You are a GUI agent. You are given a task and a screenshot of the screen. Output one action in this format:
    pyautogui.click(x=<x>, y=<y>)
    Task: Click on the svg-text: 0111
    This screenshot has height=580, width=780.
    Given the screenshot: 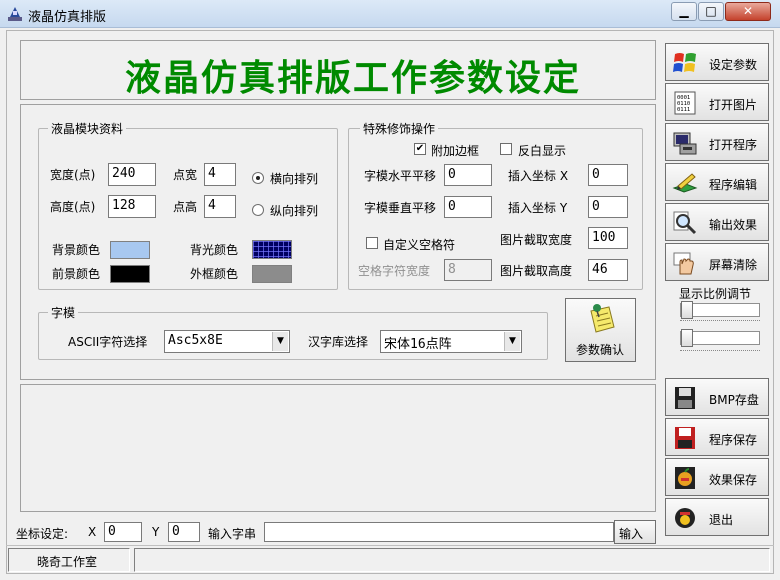 What is the action you would take?
    pyautogui.click(x=683, y=110)
    